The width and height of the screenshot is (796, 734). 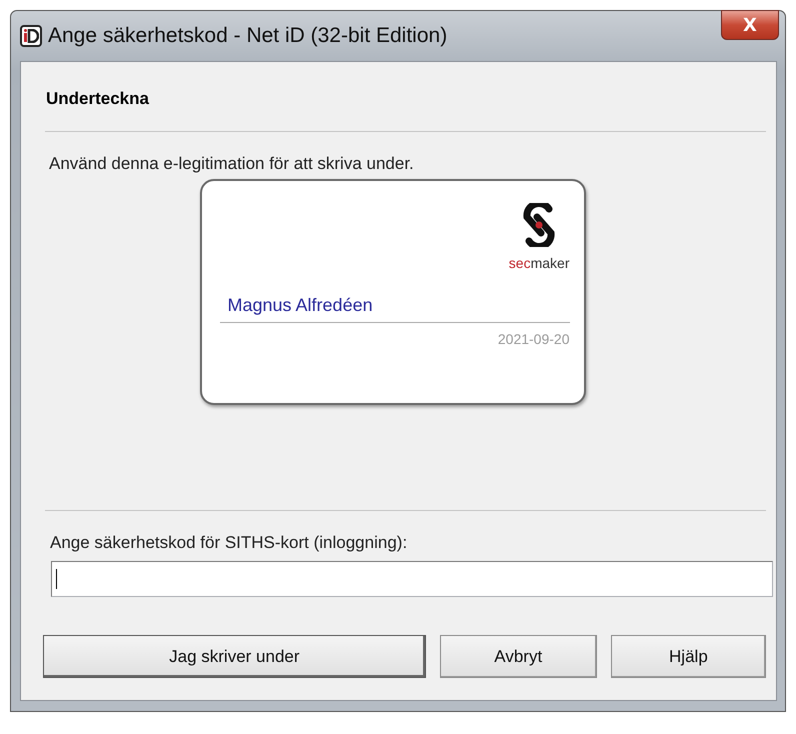 What do you see at coordinates (688, 656) in the screenshot?
I see `help-button: Hjälp` at bounding box center [688, 656].